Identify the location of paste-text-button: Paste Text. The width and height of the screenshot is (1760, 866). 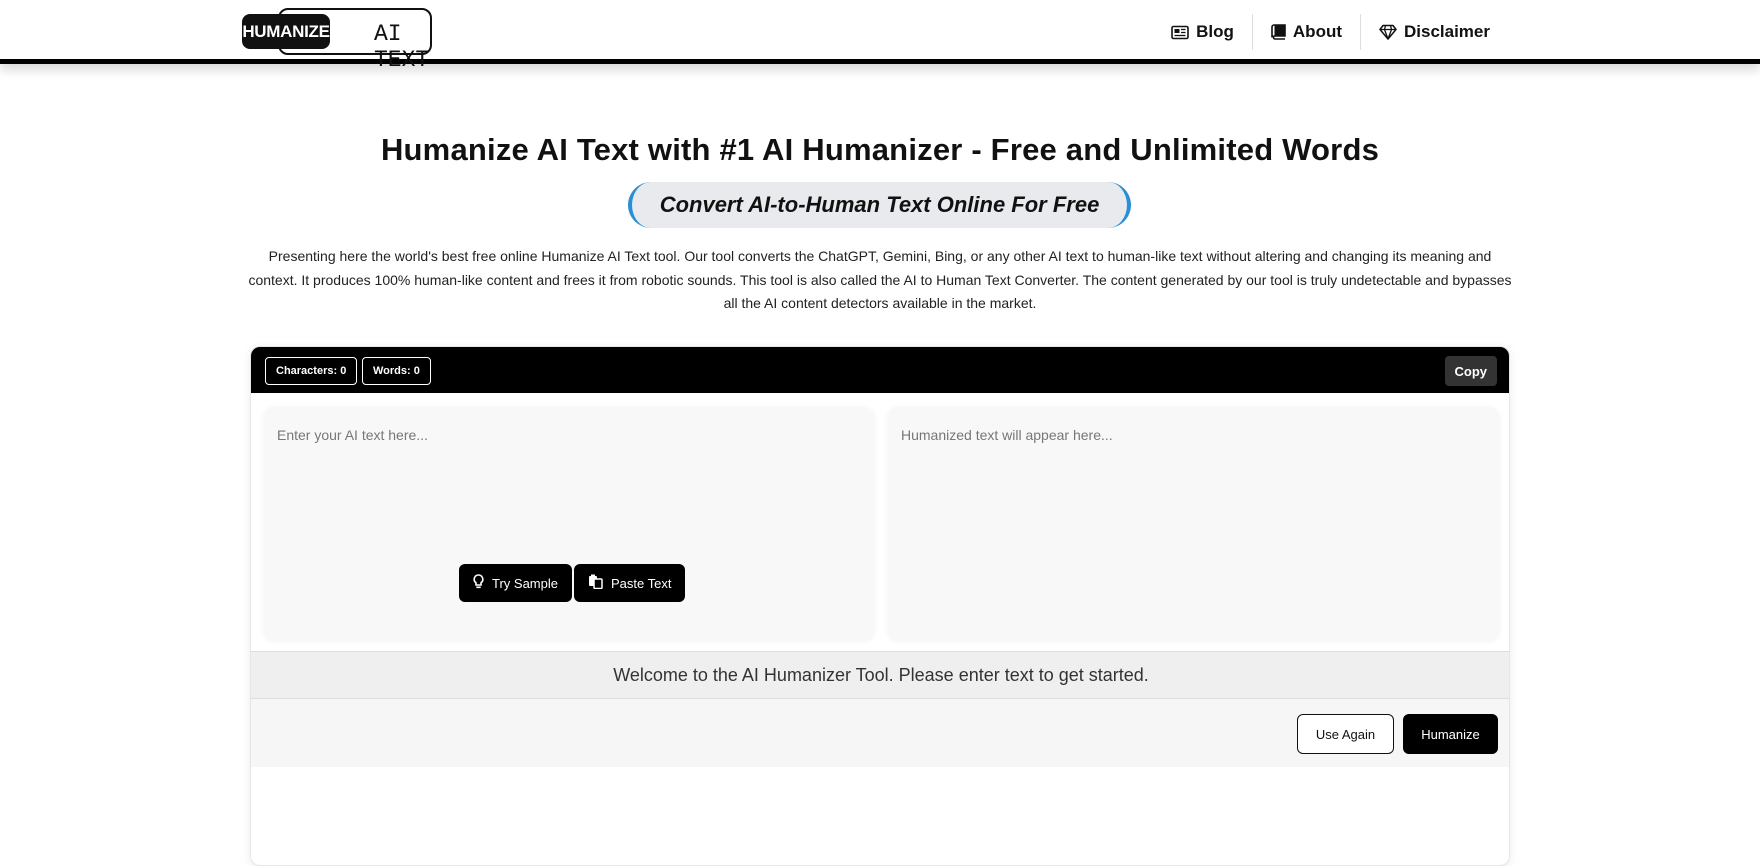
(630, 583).